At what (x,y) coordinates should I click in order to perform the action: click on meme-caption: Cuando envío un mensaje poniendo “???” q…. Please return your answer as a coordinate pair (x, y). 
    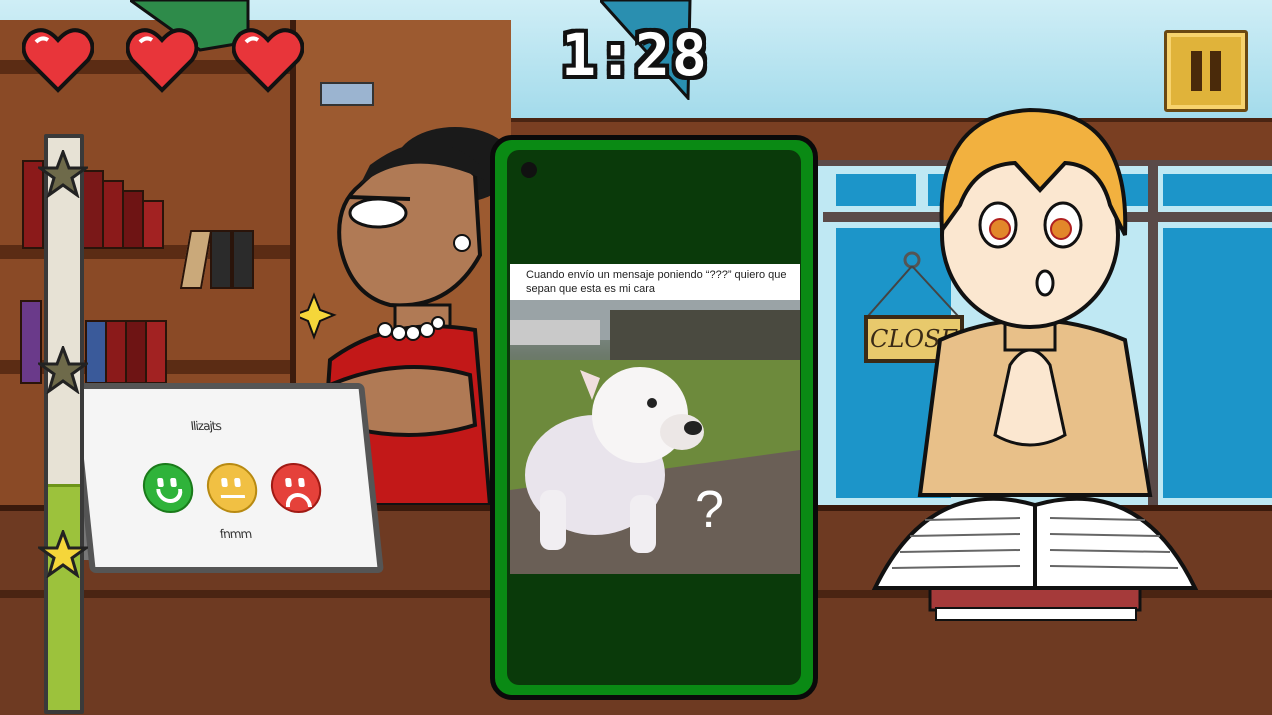
    Looking at the image, I should click on (656, 282).